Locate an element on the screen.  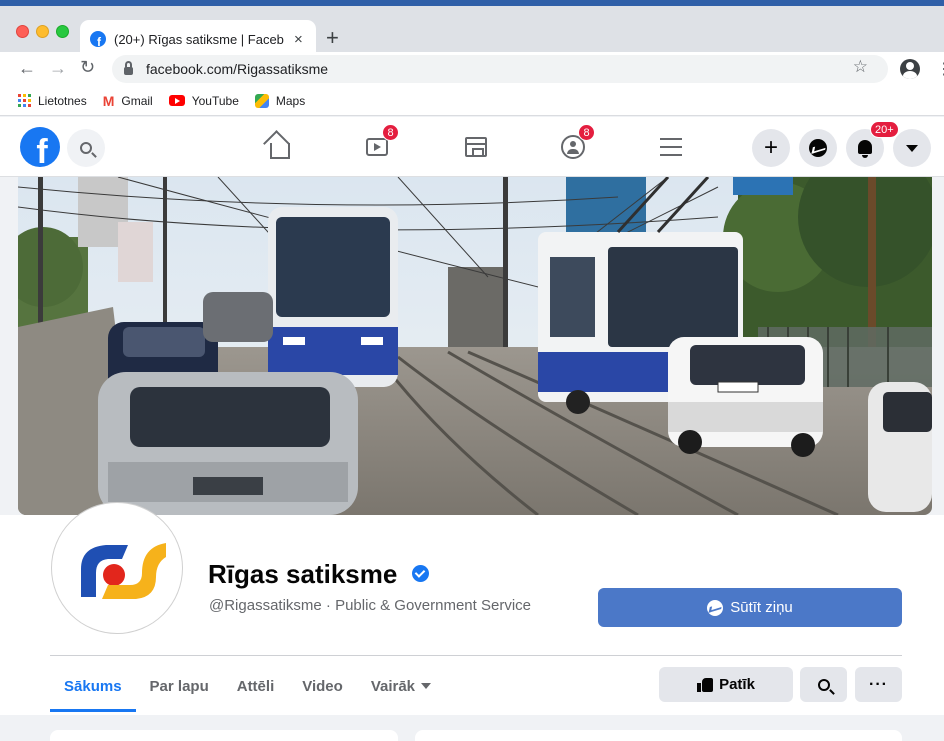
rigas-satiksme-logo-icon is located at coordinates (117, 568).